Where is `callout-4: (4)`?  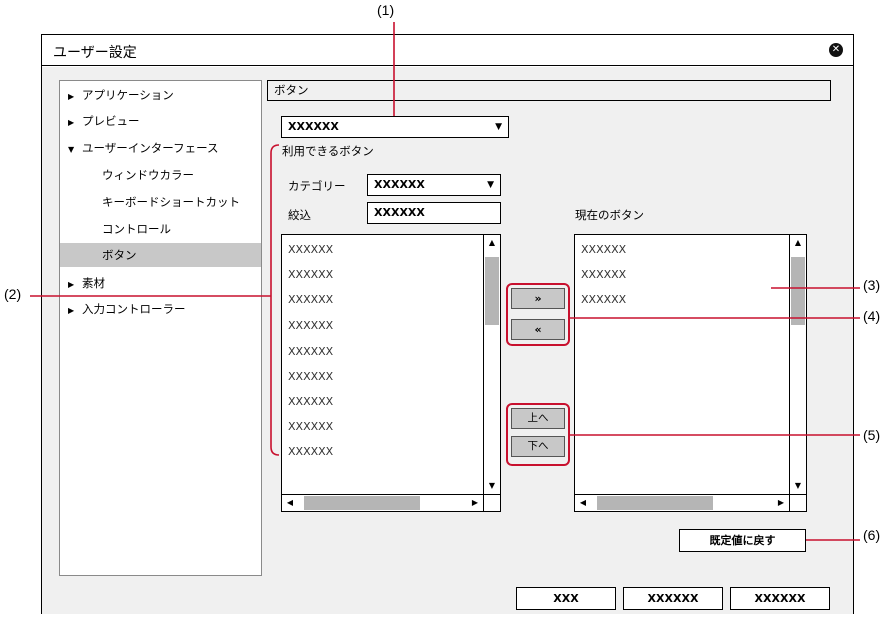
callout-4: (4) is located at coordinates (872, 316).